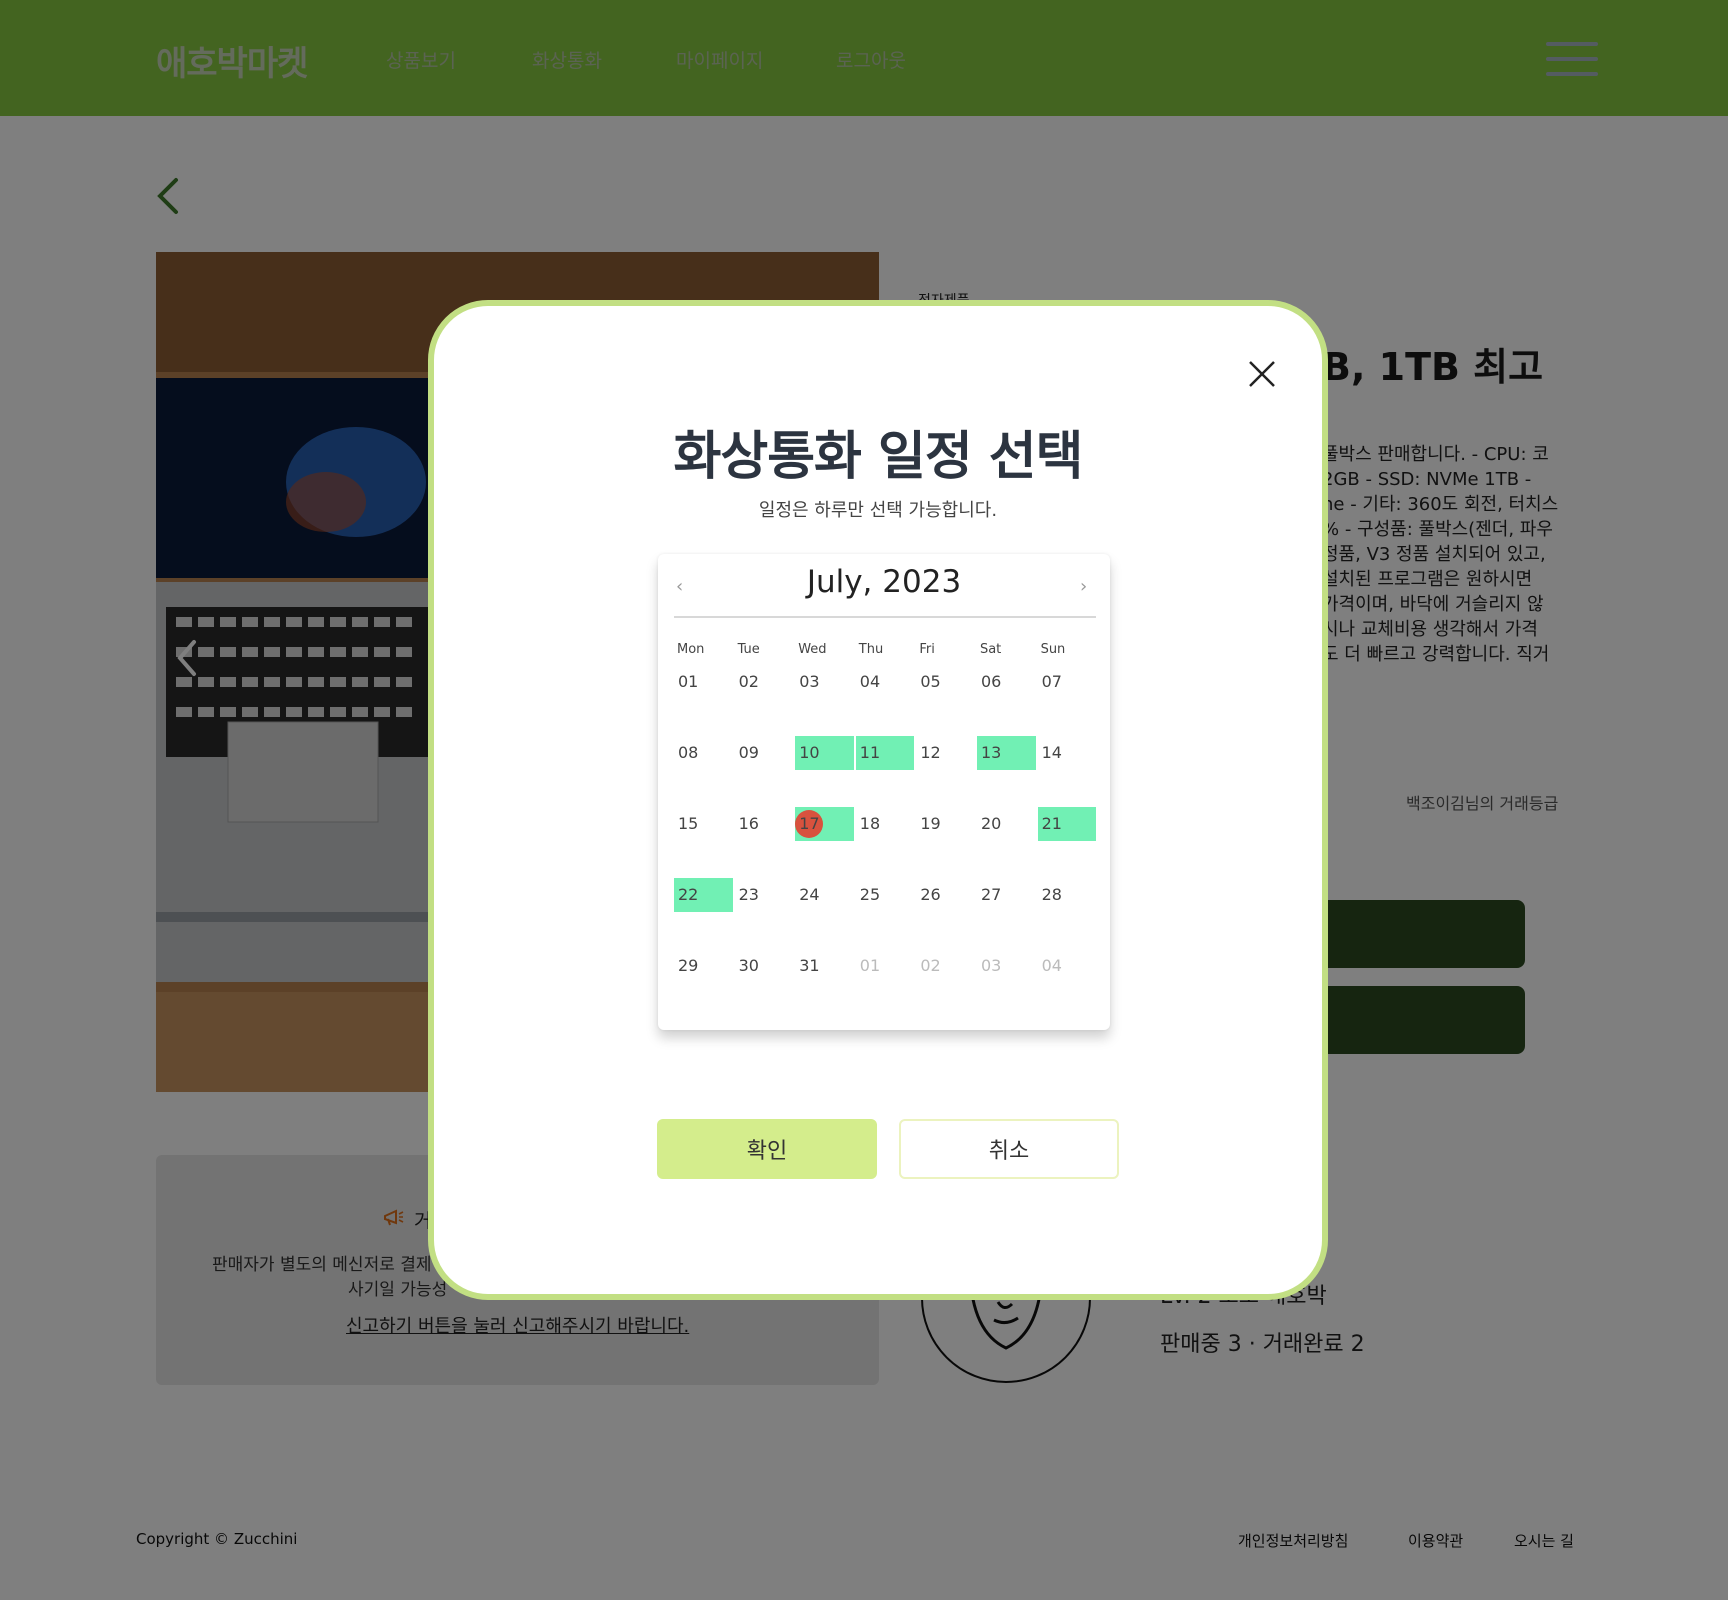 The image size is (1728, 1600). I want to click on weekday-label: Tue, so click(748, 649).